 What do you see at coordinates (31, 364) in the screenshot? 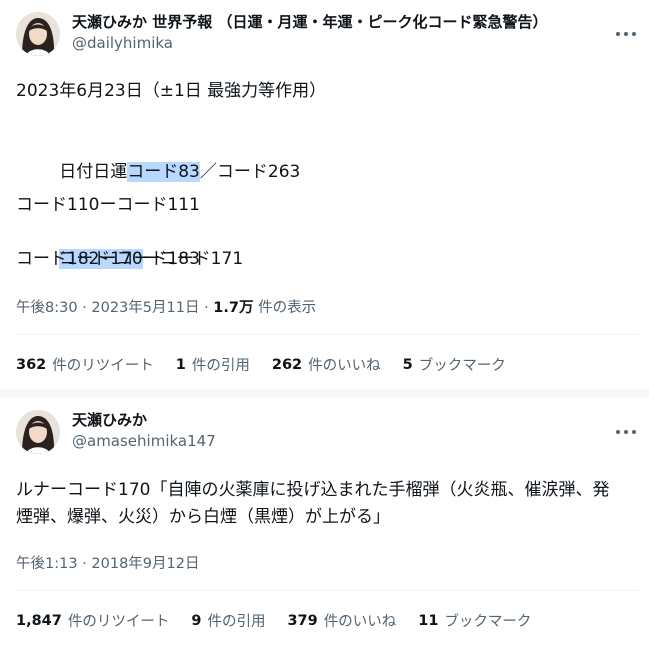
I see `stat-number: 362` at bounding box center [31, 364].